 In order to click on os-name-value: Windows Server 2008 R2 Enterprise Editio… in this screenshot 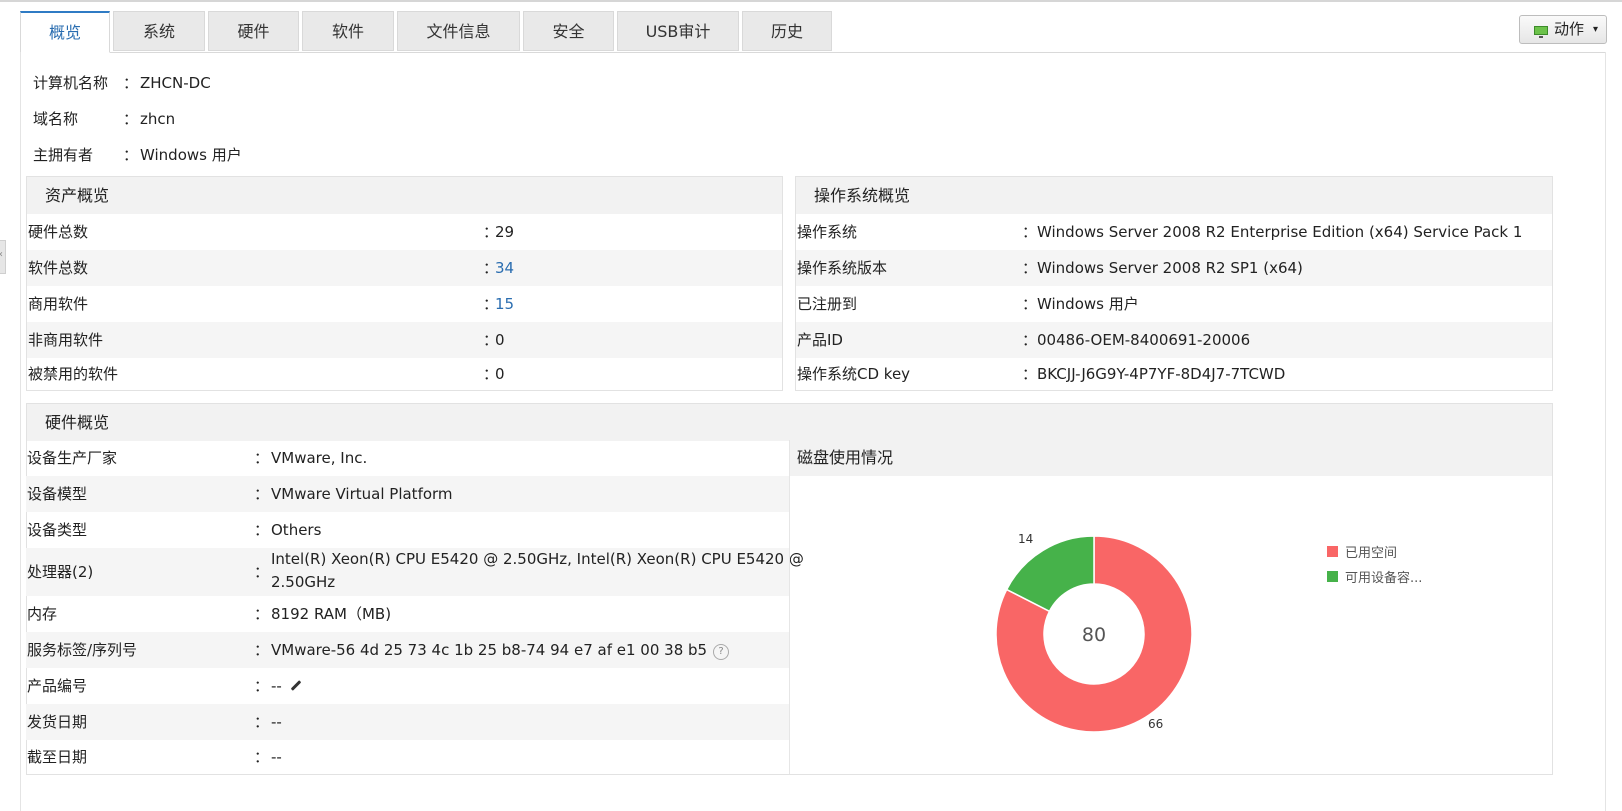, I will do `click(1280, 232)`.